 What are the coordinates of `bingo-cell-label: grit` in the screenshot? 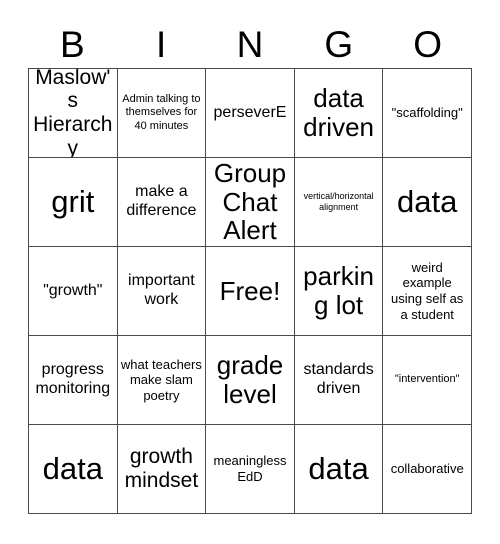 It's located at (73, 202).